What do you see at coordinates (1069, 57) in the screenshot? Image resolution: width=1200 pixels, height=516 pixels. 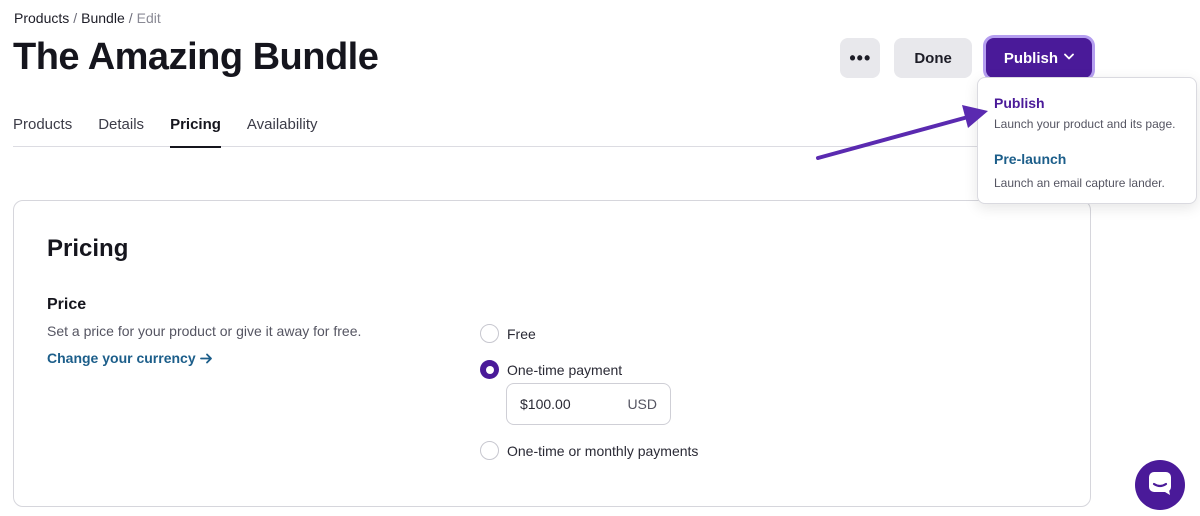 I see `chevron-down-icon` at bounding box center [1069, 57].